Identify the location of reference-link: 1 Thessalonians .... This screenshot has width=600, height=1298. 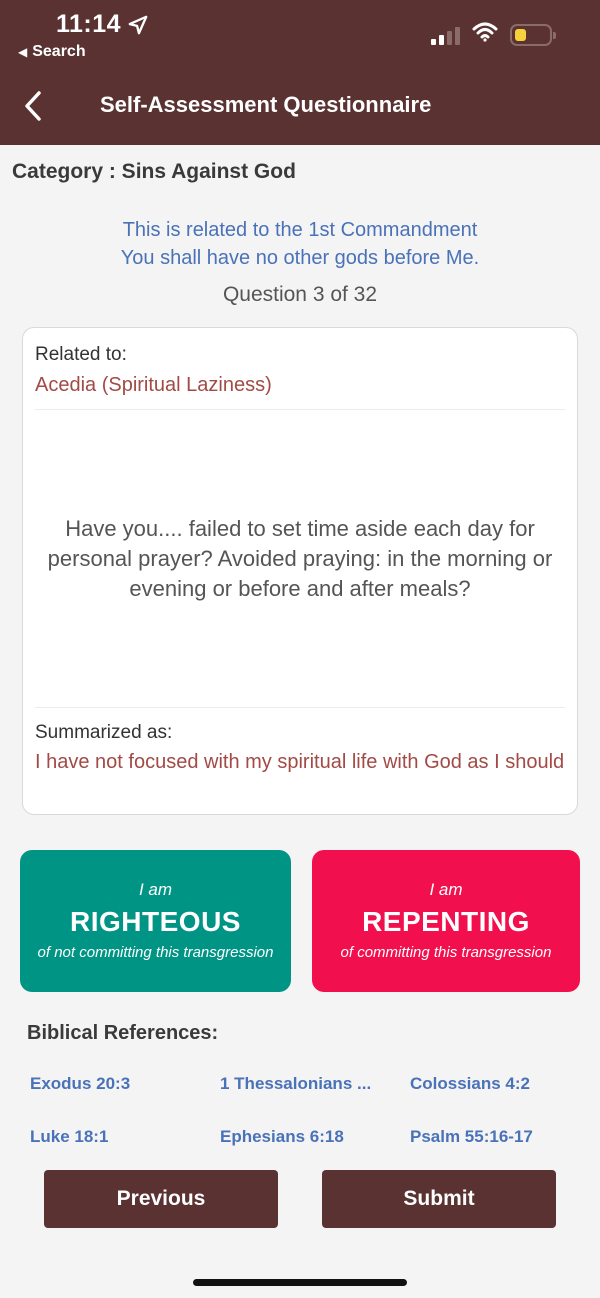
(295, 1084).